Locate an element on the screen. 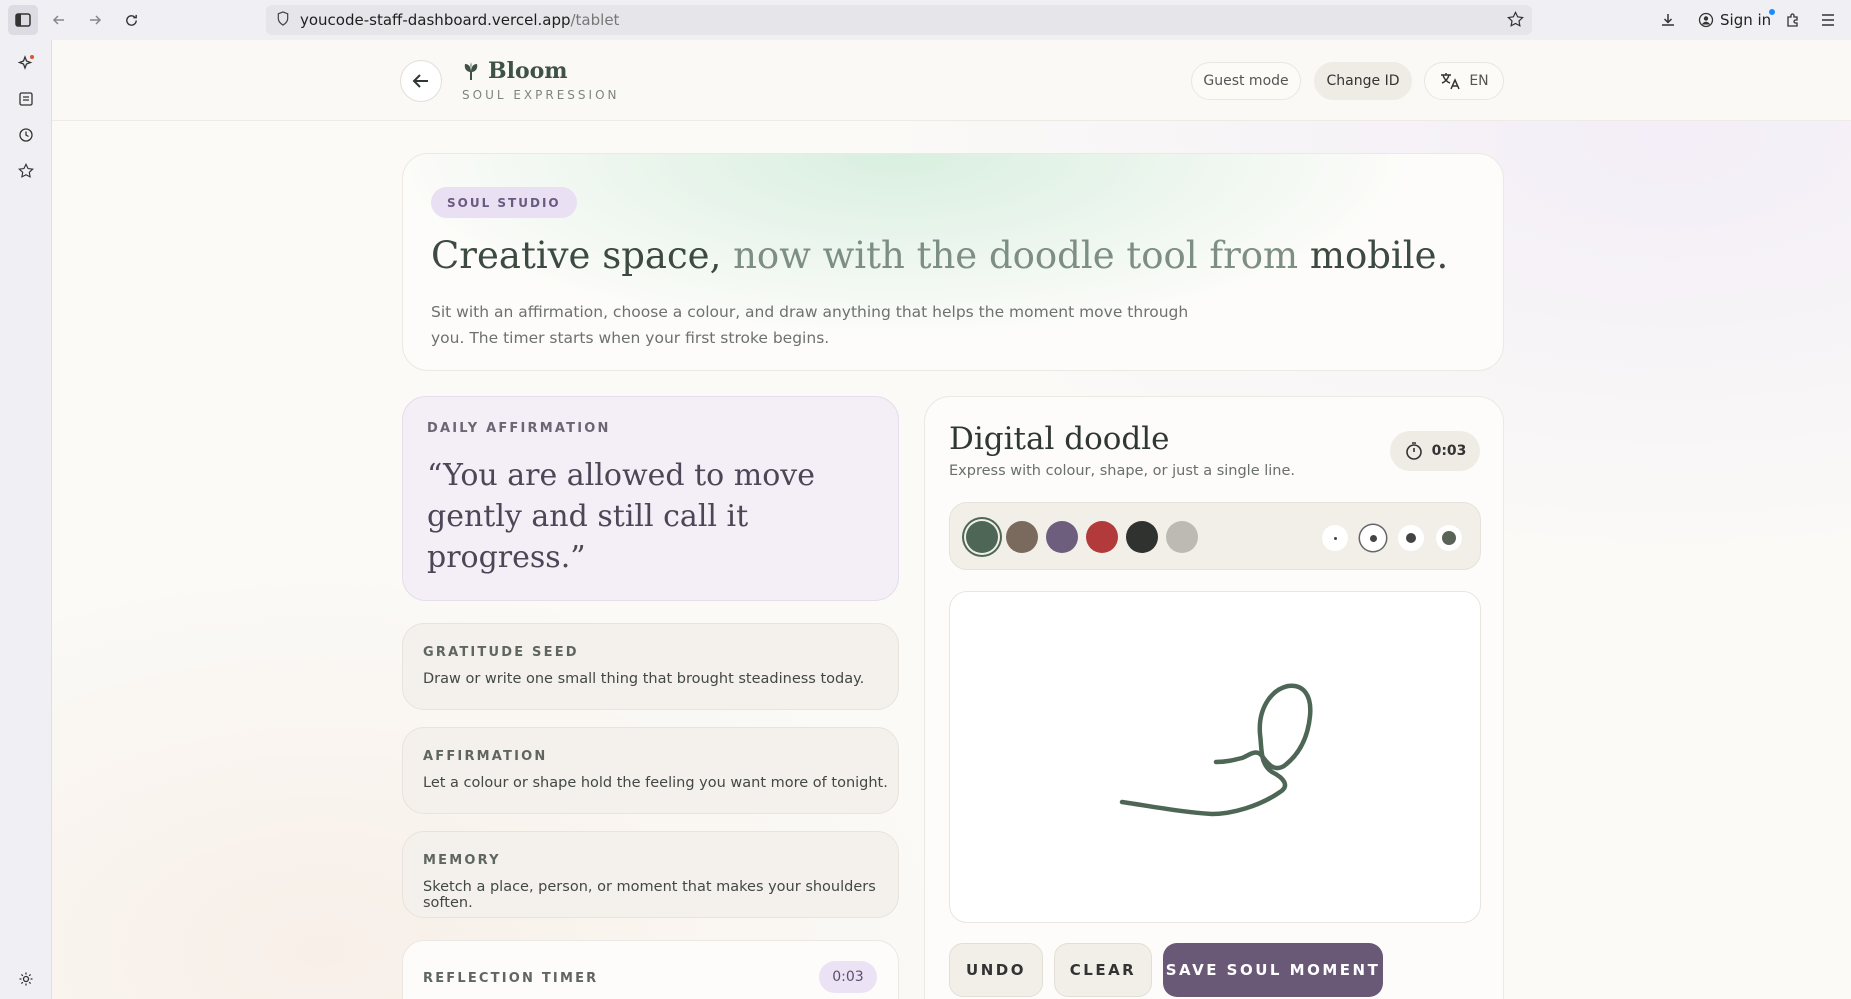  url-path: /tablet is located at coordinates (595, 20).